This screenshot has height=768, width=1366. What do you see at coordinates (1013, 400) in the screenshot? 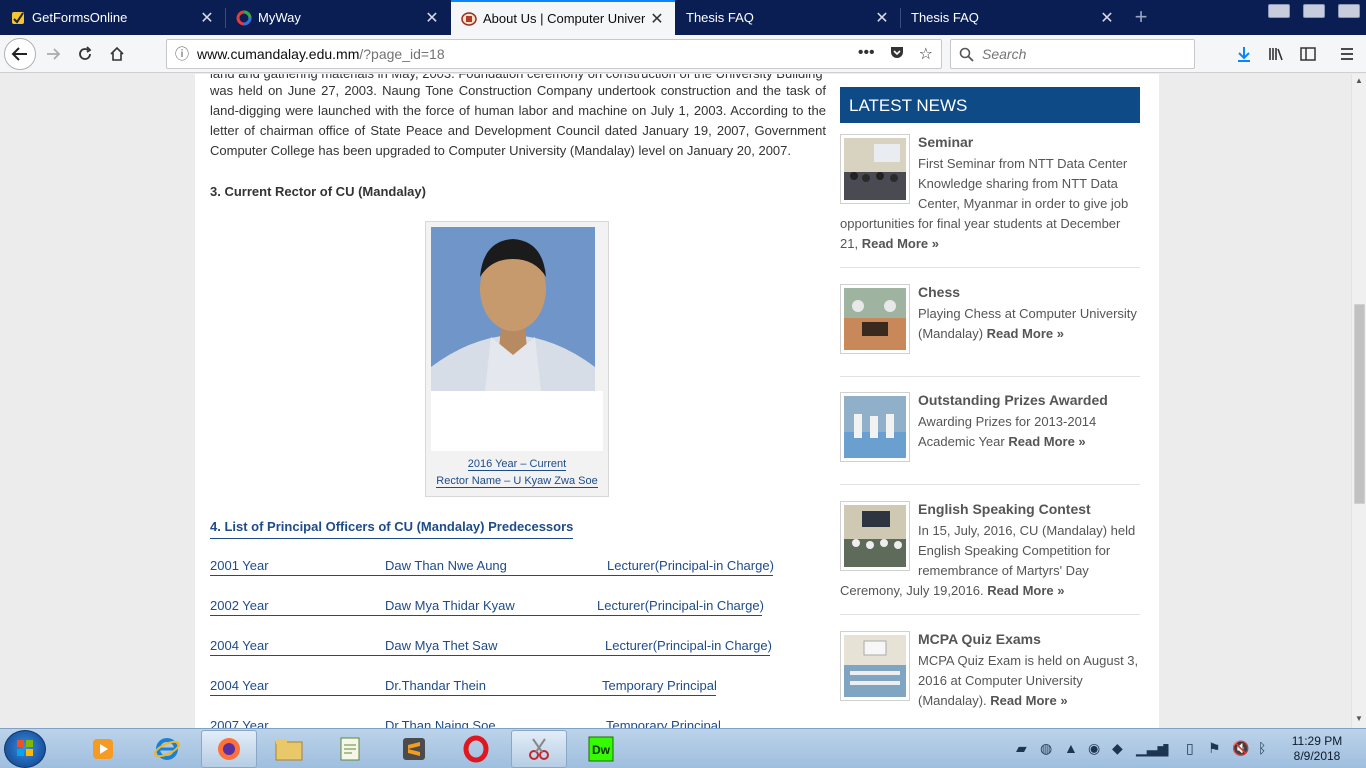
I see `news-title: Outstanding Prizes Awarded` at bounding box center [1013, 400].